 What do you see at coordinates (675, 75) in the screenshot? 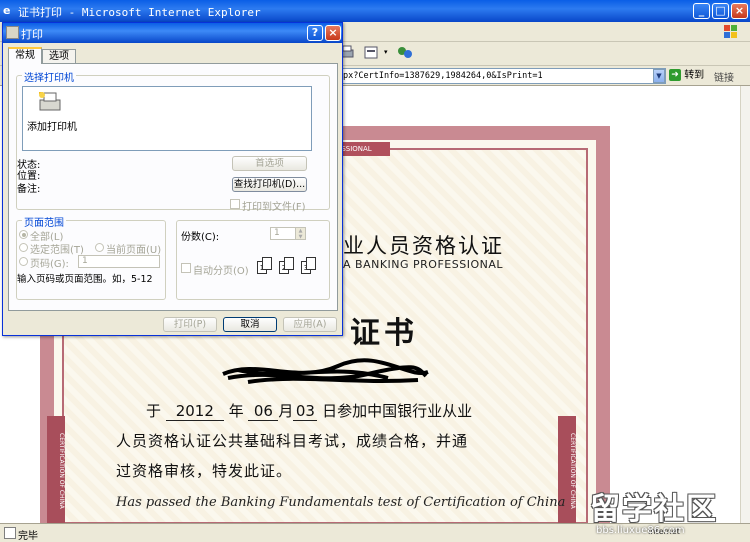
I see `go-arrow-icon: ➜` at bounding box center [675, 75].